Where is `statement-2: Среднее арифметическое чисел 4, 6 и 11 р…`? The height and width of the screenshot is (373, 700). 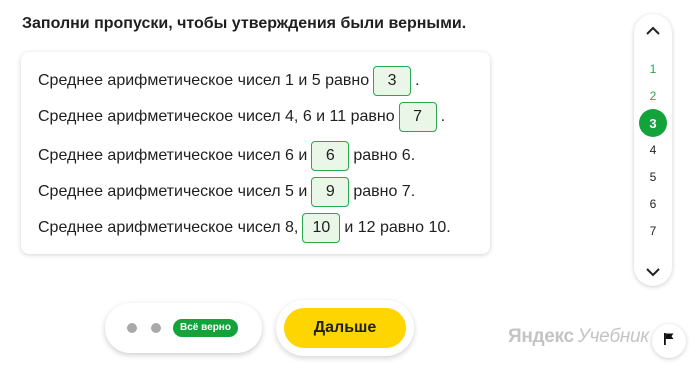
statement-2: Среднее арифметическое чисел 4, 6 и 11 р… is located at coordinates (241, 117).